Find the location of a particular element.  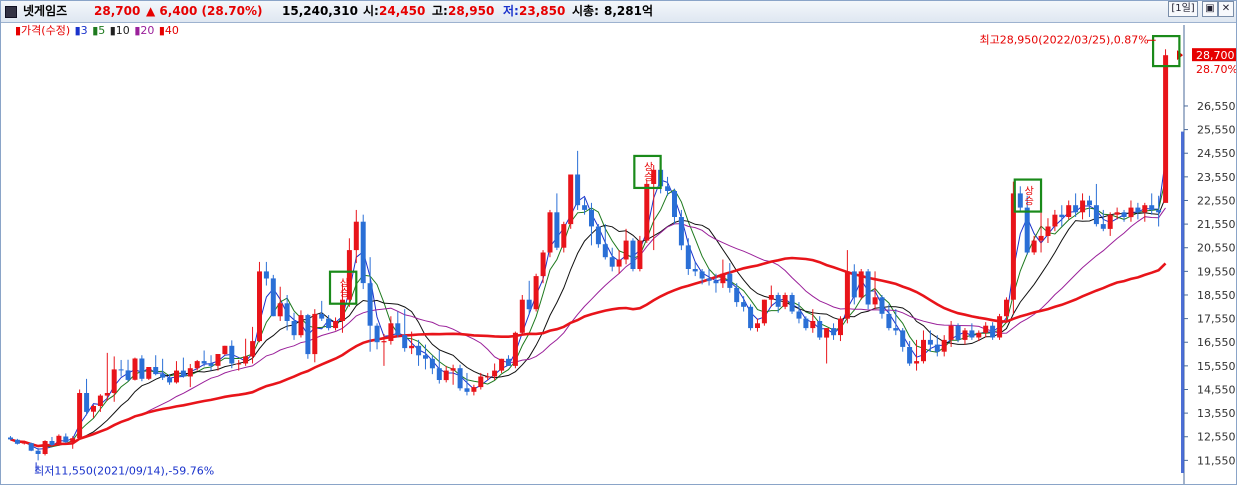

axis-tick-label: 24,550 is located at coordinates (1216, 153).